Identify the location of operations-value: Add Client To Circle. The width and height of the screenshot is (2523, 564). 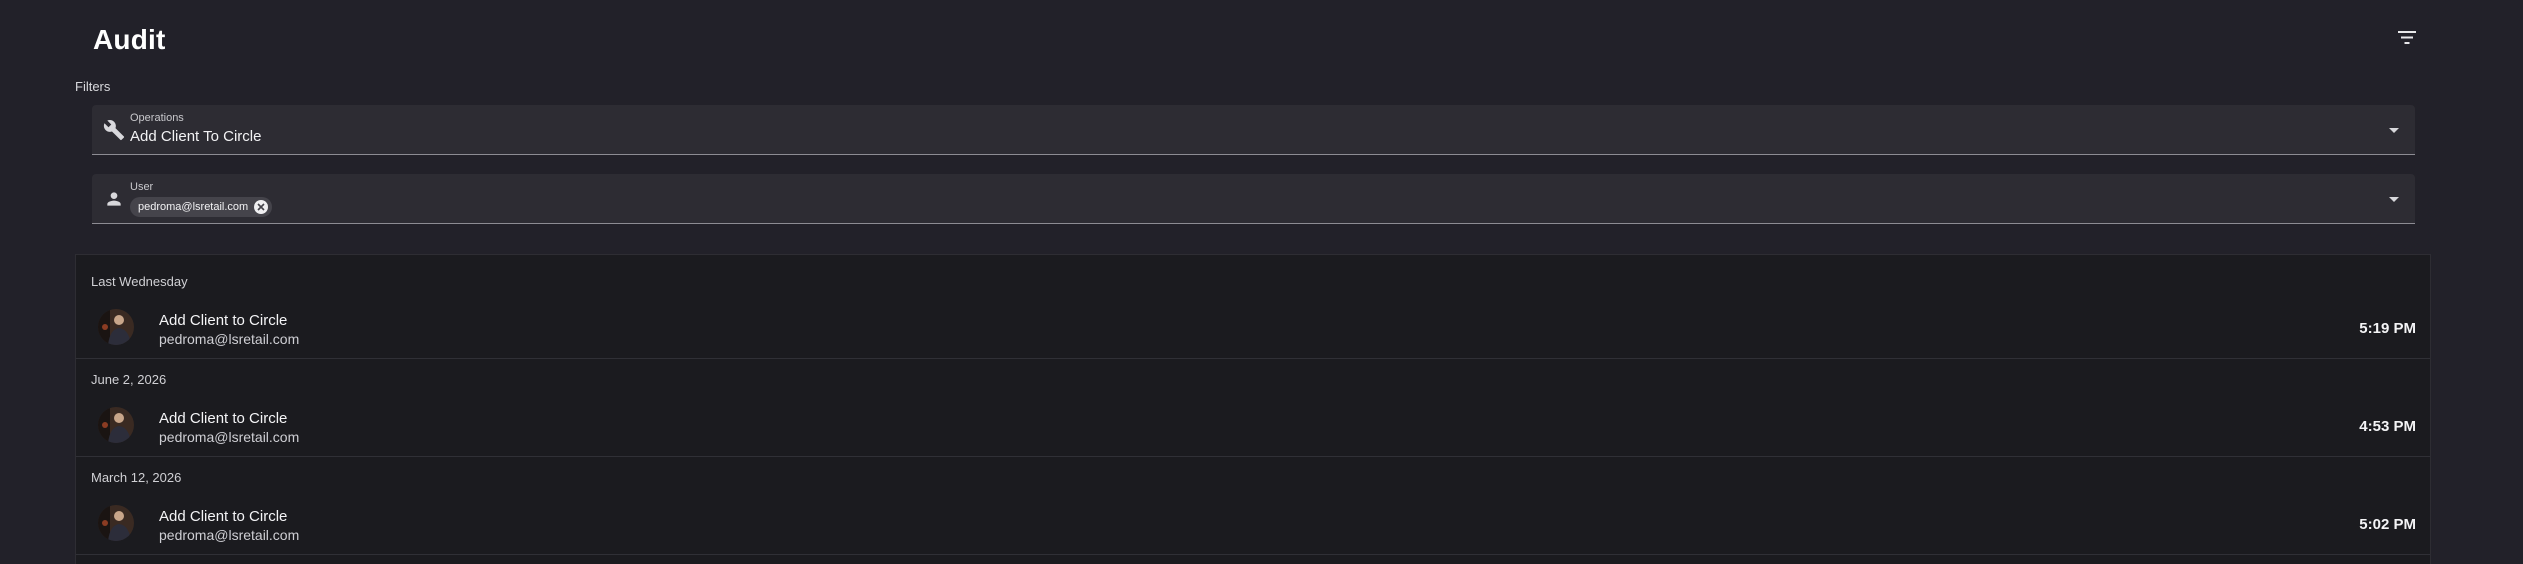
(196, 136).